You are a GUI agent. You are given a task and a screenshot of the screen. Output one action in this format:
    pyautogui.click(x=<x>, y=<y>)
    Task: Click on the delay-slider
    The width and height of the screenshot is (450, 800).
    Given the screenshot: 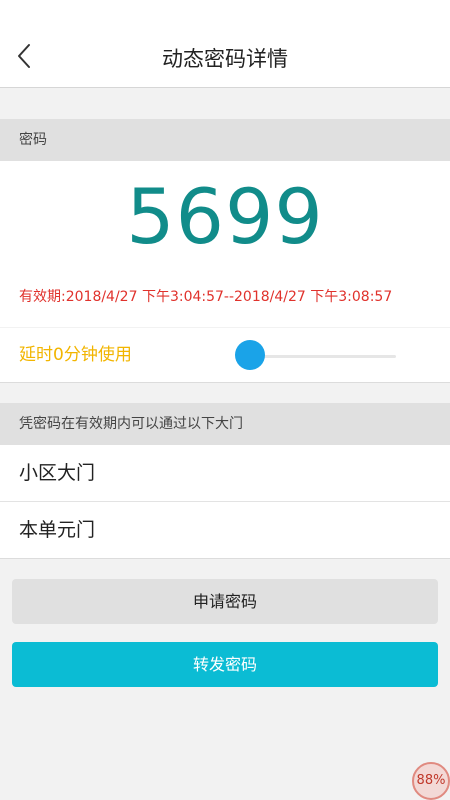 What is the action you would take?
    pyautogui.click(x=315, y=355)
    